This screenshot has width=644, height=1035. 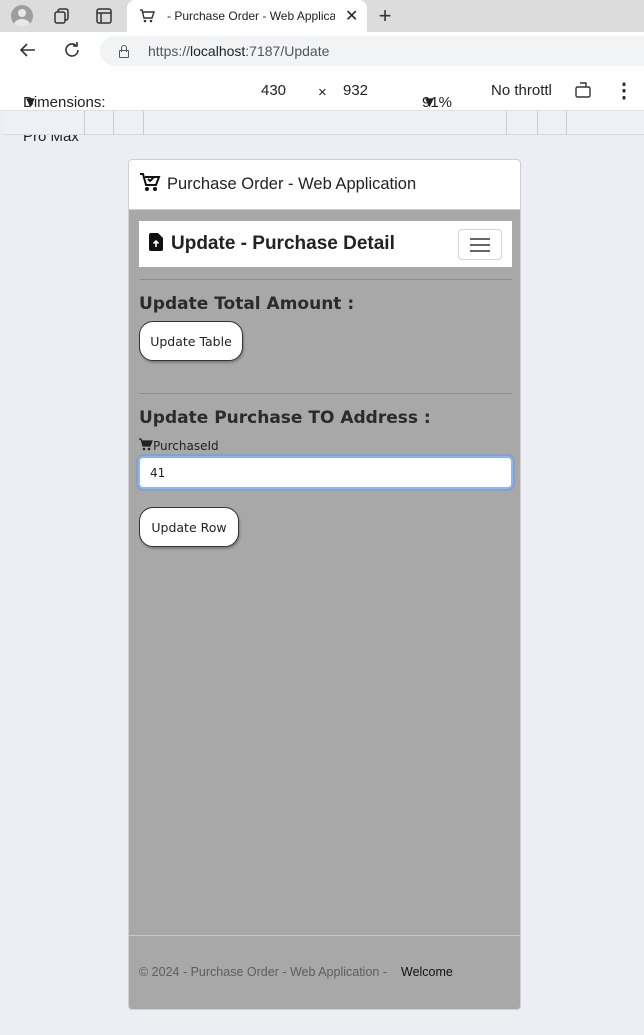 What do you see at coordinates (104, 16) in the screenshot?
I see `vertical-tabs-icon` at bounding box center [104, 16].